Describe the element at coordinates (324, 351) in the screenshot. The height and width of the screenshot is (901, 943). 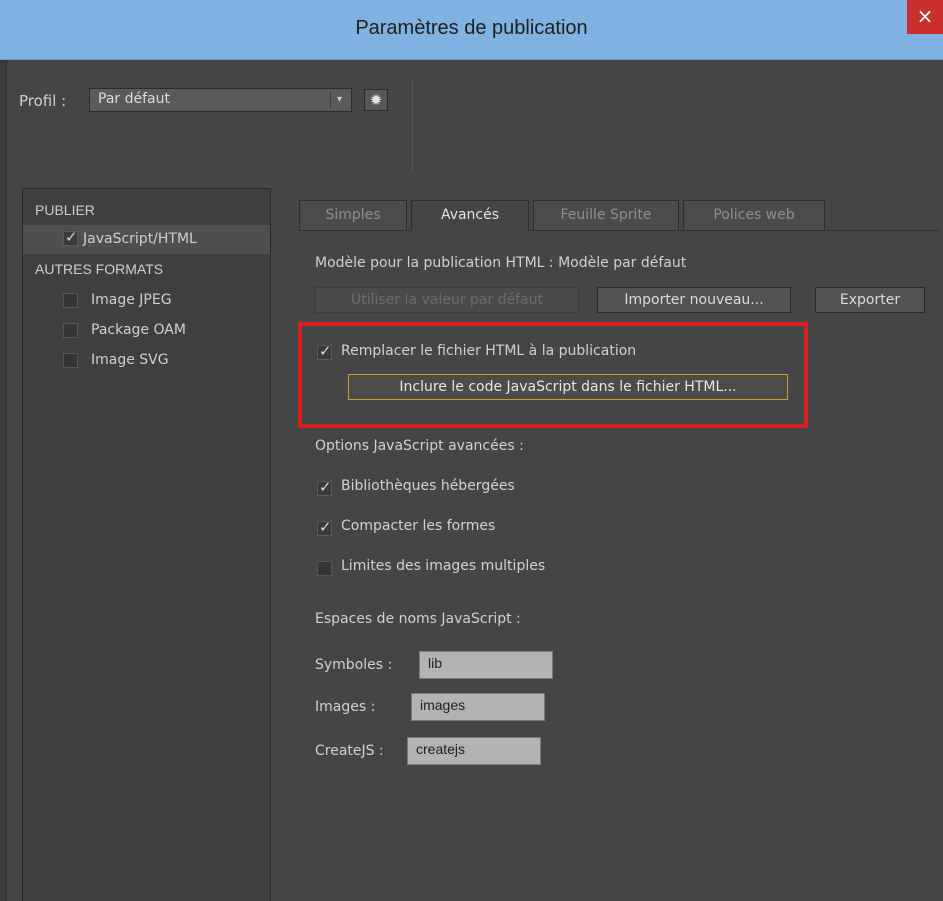
I see `overwrite-html-checkbox` at that location.